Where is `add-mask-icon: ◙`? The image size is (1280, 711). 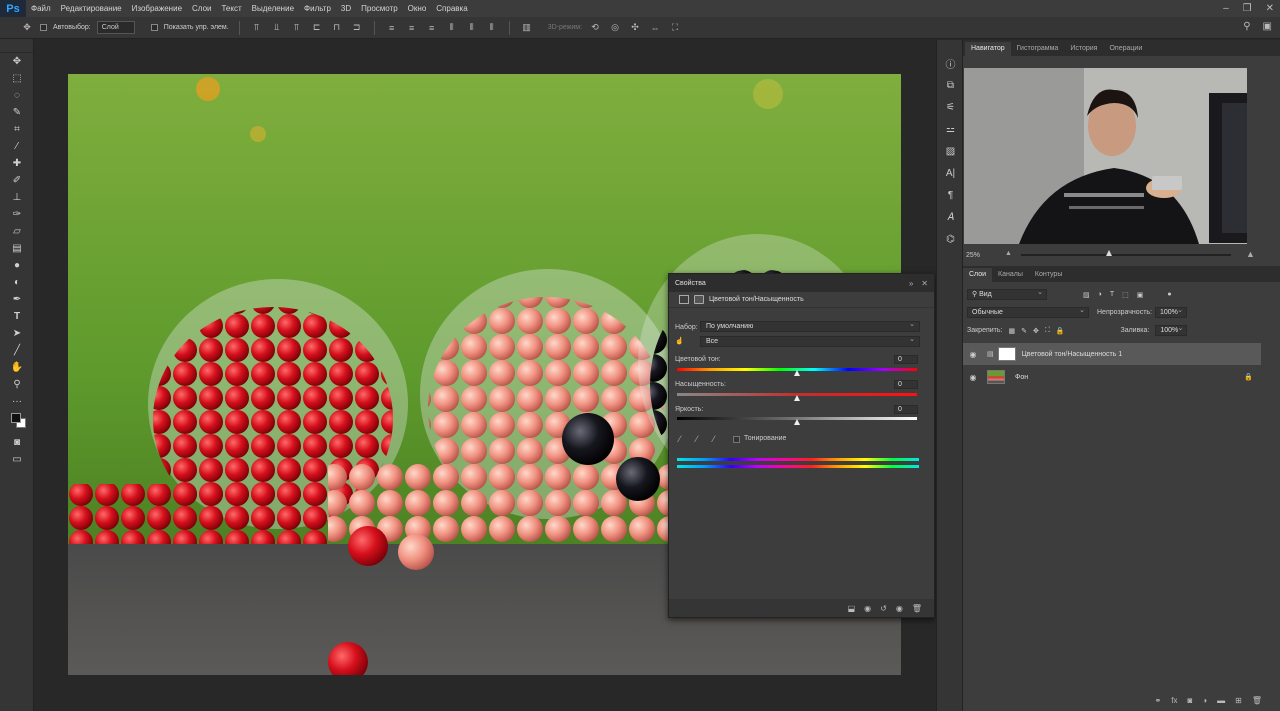 add-mask-icon: ◙ is located at coordinates (1189, 700).